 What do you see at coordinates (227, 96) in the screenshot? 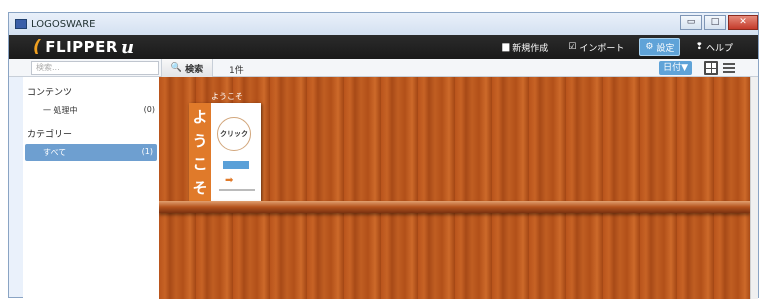
I see `book-caption: ようこそ` at bounding box center [227, 96].